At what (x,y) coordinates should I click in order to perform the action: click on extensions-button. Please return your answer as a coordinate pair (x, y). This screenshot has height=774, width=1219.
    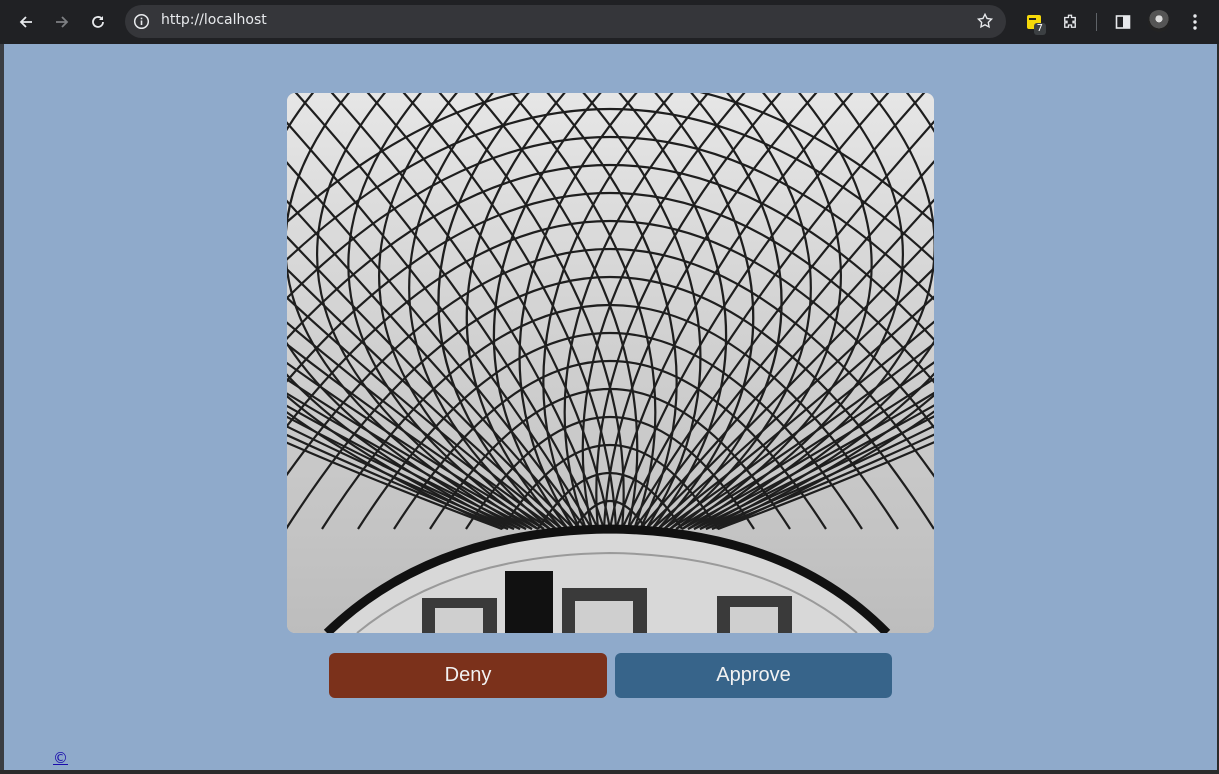
    Looking at the image, I should click on (1070, 22).